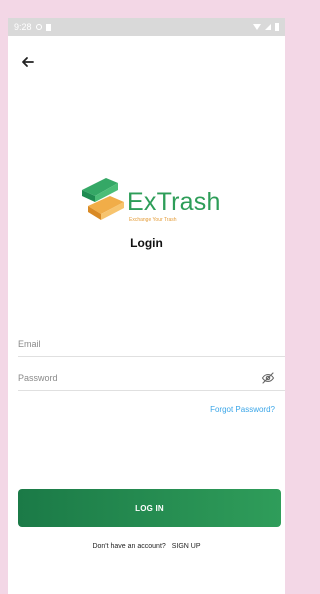 This screenshot has height=594, width=320. What do you see at coordinates (103, 199) in the screenshot?
I see `extrash-logo-icon` at bounding box center [103, 199].